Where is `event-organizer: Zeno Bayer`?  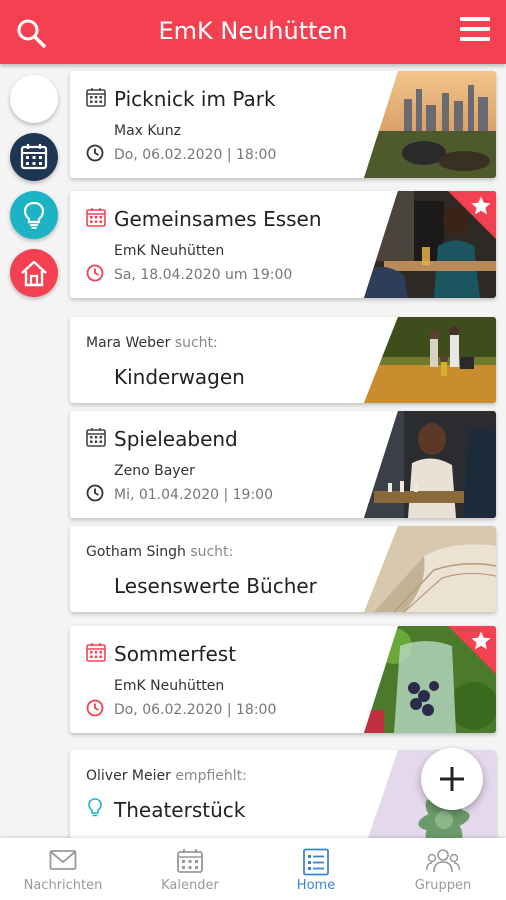 event-organizer: Zeno Bayer is located at coordinates (154, 471).